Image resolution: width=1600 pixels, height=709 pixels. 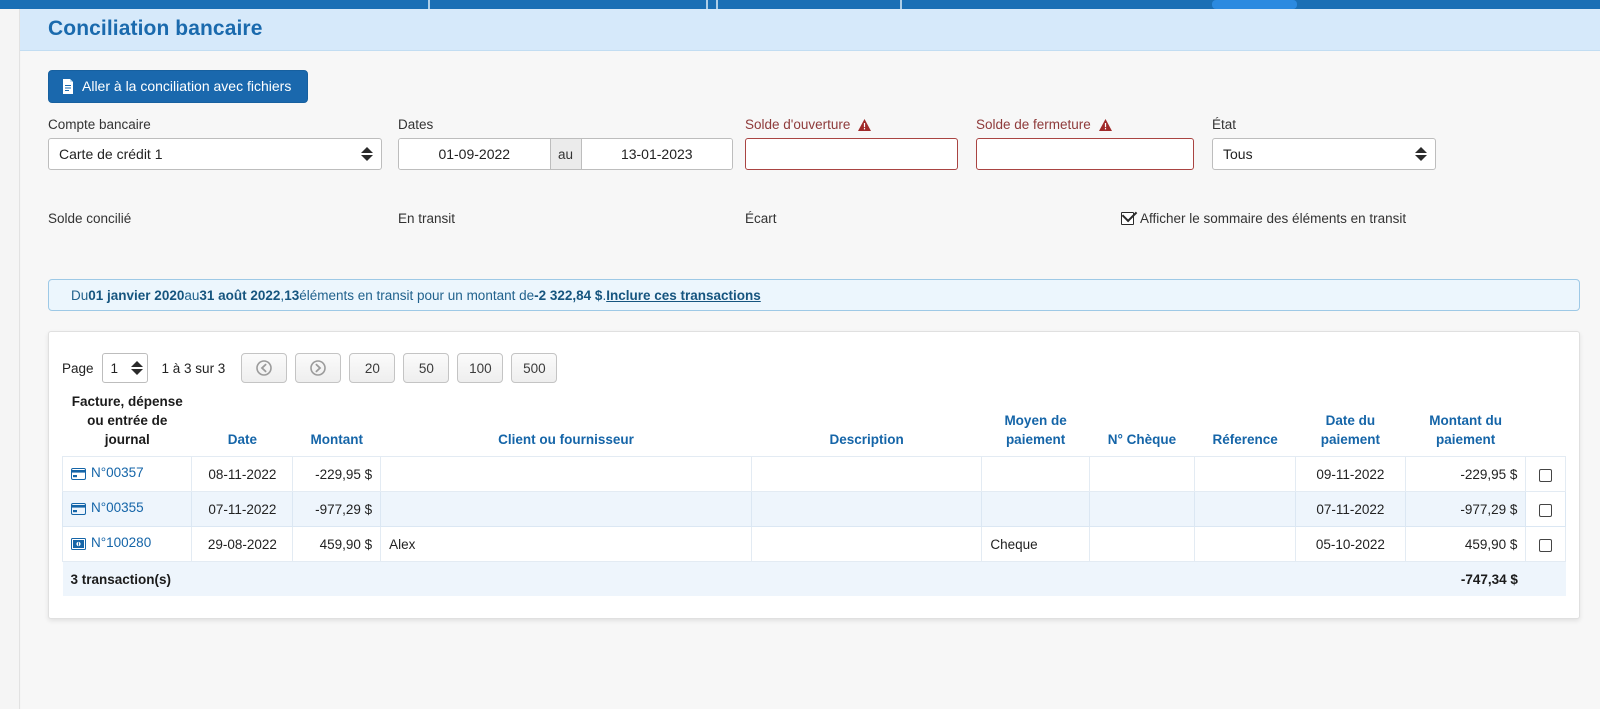 What do you see at coordinates (1465, 430) in the screenshot?
I see `col-header-payment-amount: Montant du paiement` at bounding box center [1465, 430].